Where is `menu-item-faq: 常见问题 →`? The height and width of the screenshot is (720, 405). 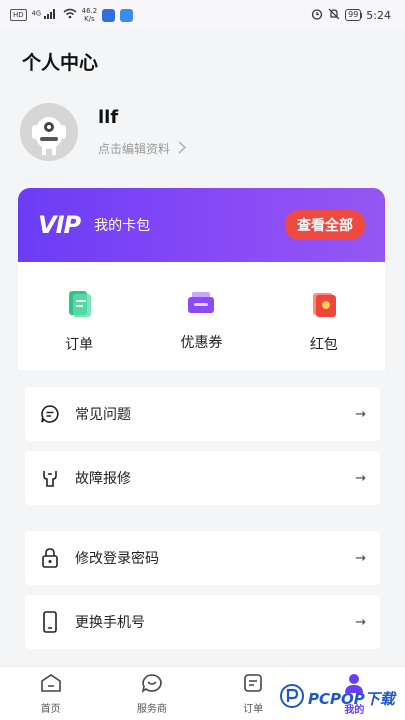 menu-item-faq: 常见问题 → is located at coordinates (202, 414).